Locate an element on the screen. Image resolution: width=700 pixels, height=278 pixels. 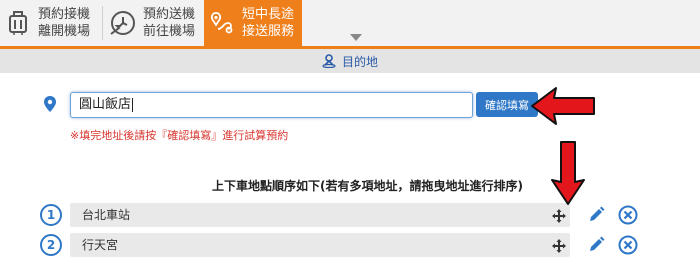
route-pin-icon is located at coordinates (222, 23).